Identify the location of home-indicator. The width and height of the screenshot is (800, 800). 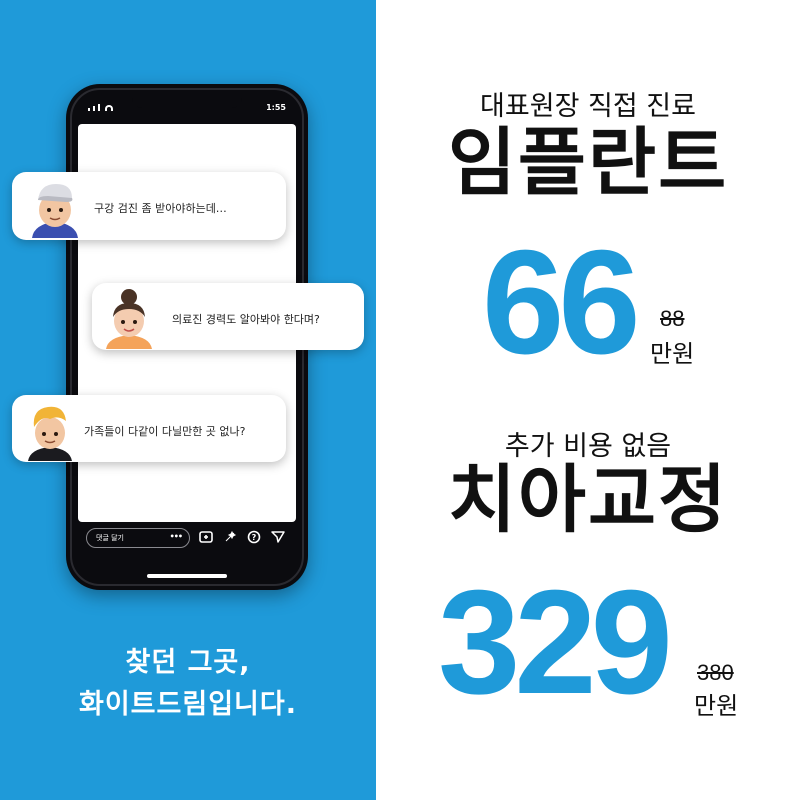
(187, 576).